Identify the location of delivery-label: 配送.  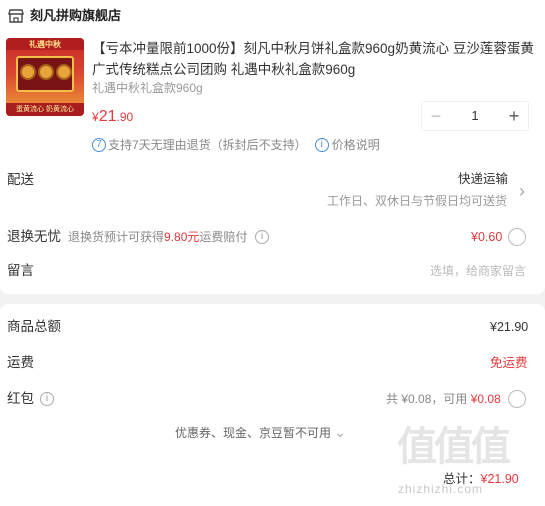
(20, 179).